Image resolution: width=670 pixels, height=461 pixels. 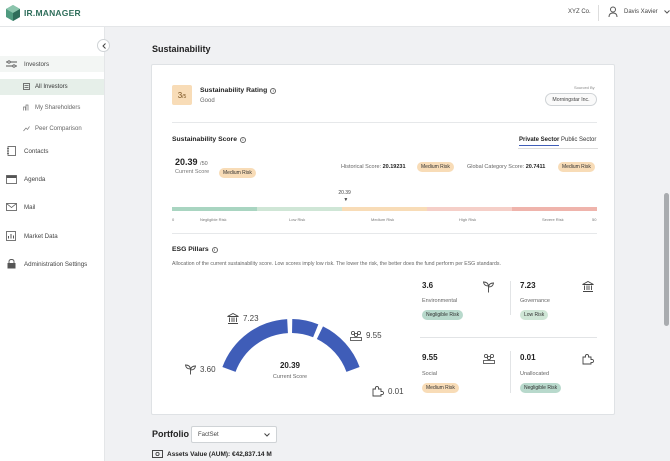 What do you see at coordinates (666, 12) in the screenshot?
I see `chevron-down-icon` at bounding box center [666, 12].